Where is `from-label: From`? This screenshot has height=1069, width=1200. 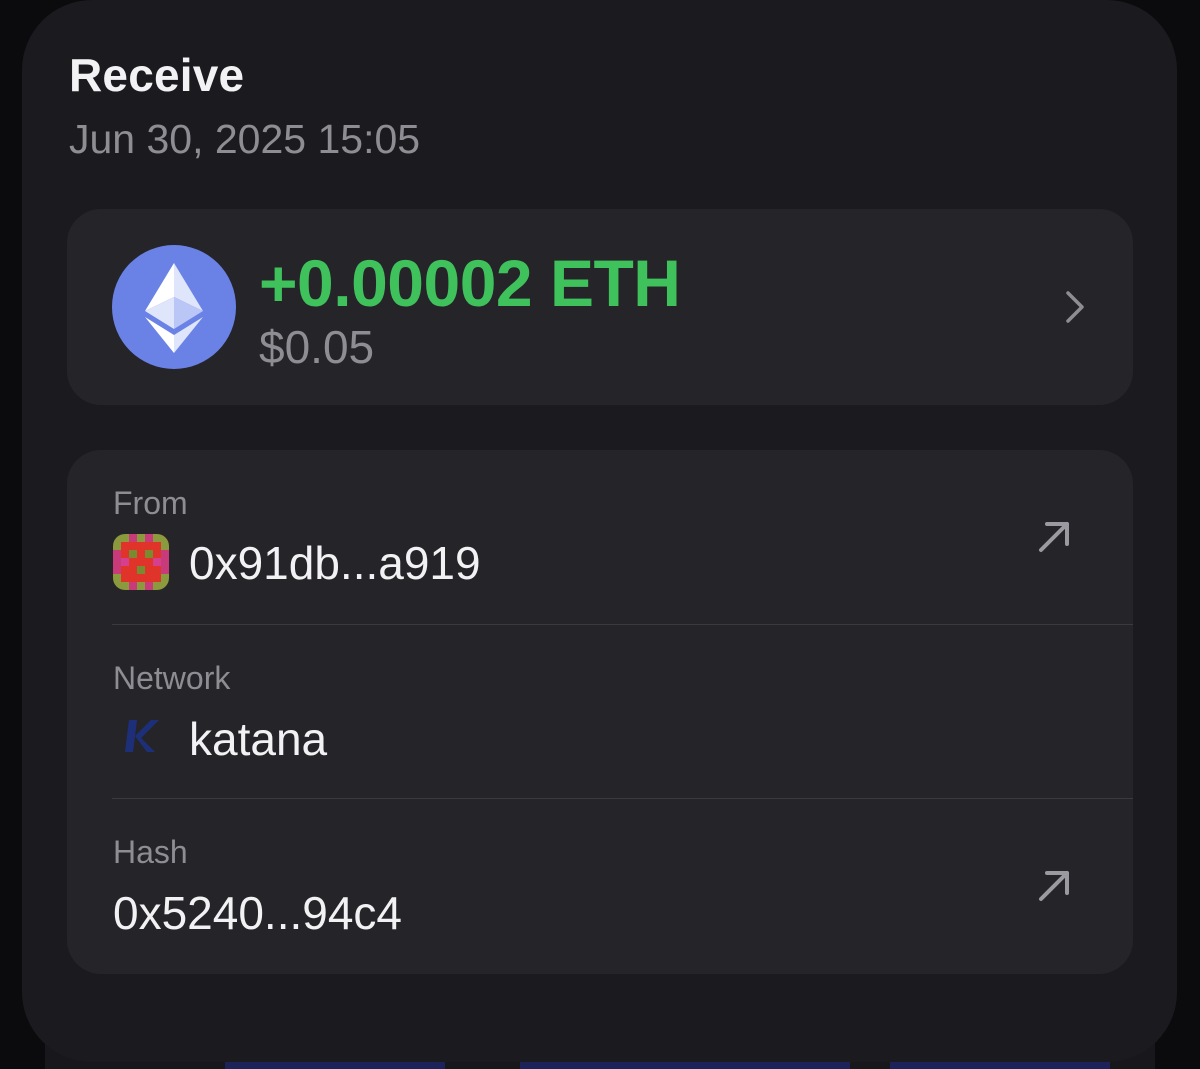 from-label: From is located at coordinates (150, 503).